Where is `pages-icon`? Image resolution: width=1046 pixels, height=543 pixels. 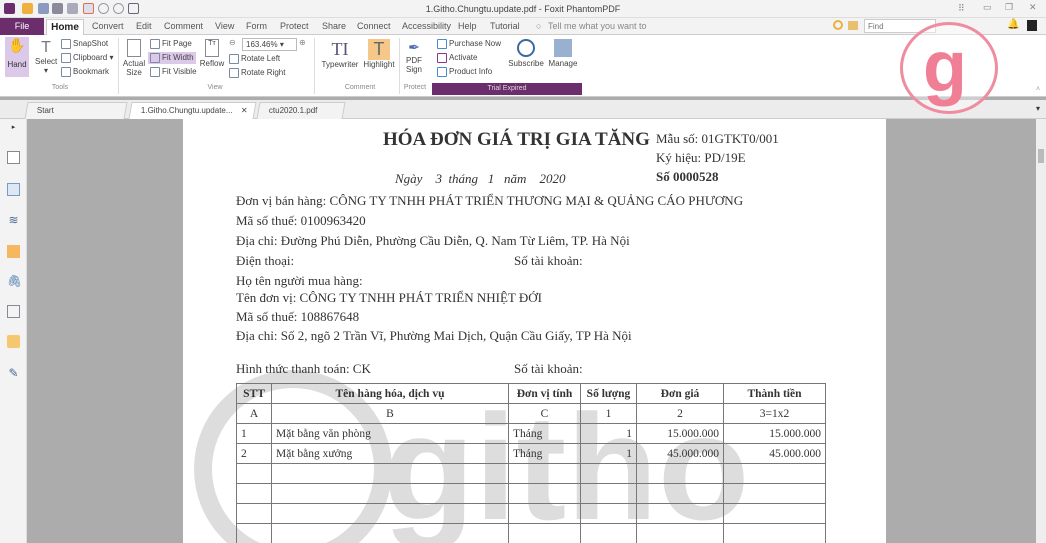
pages-icon is located at coordinates (13, 189).